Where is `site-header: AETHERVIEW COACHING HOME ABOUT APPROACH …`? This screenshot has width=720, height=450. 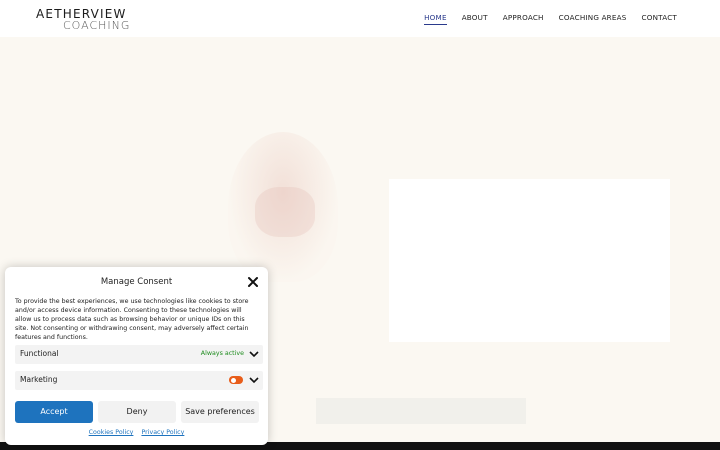
site-header: AETHERVIEW COACHING HOME ABOUT APPROACH … is located at coordinates (360, 18).